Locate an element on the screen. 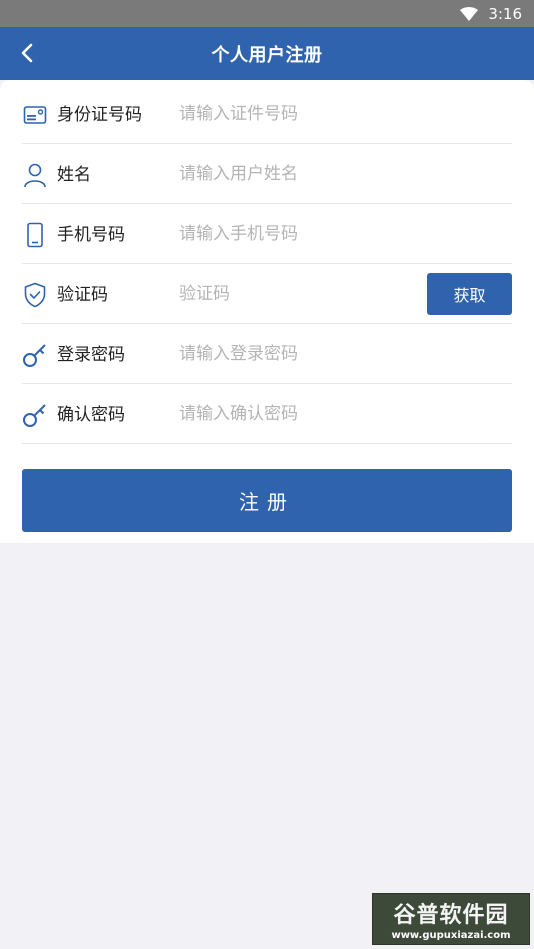 Image resolution: width=534 pixels, height=949 pixels. user-icon is located at coordinates (35, 175).